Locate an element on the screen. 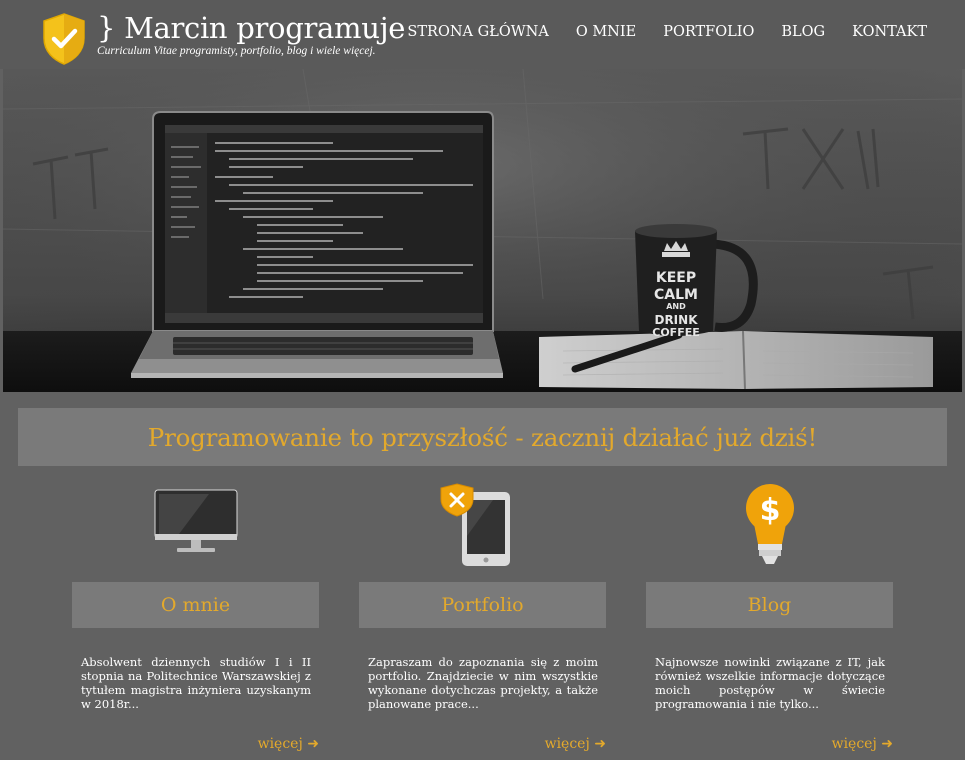  nav-contact: KONTAKT is located at coordinates (889, 32).